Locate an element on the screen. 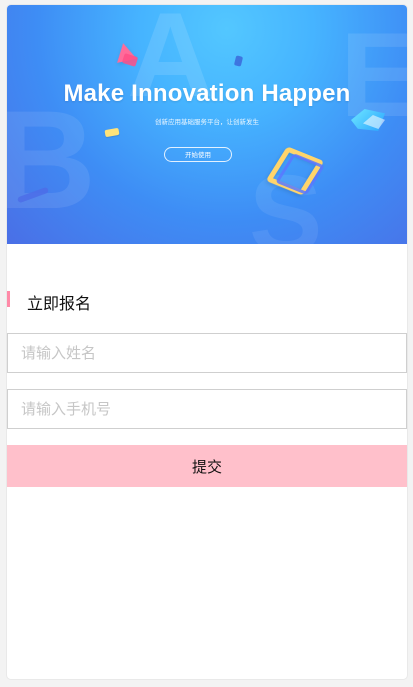  banner-title: Make Innovation Happen is located at coordinates (207, 93).